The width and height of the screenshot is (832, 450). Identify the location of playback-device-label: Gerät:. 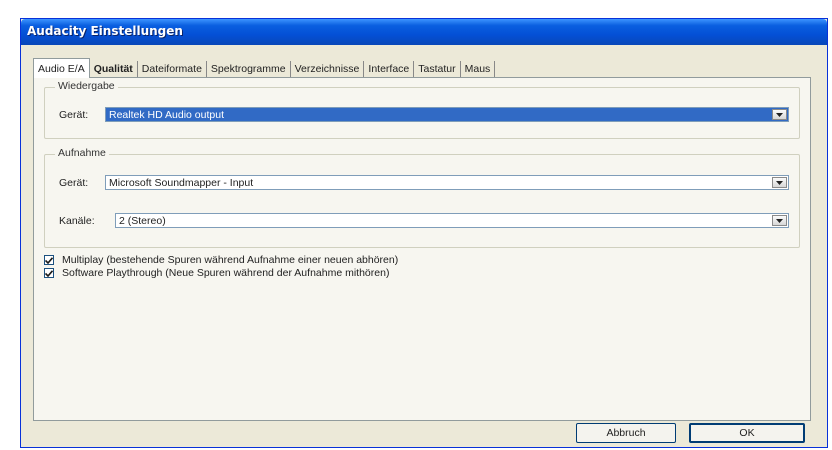
(74, 115).